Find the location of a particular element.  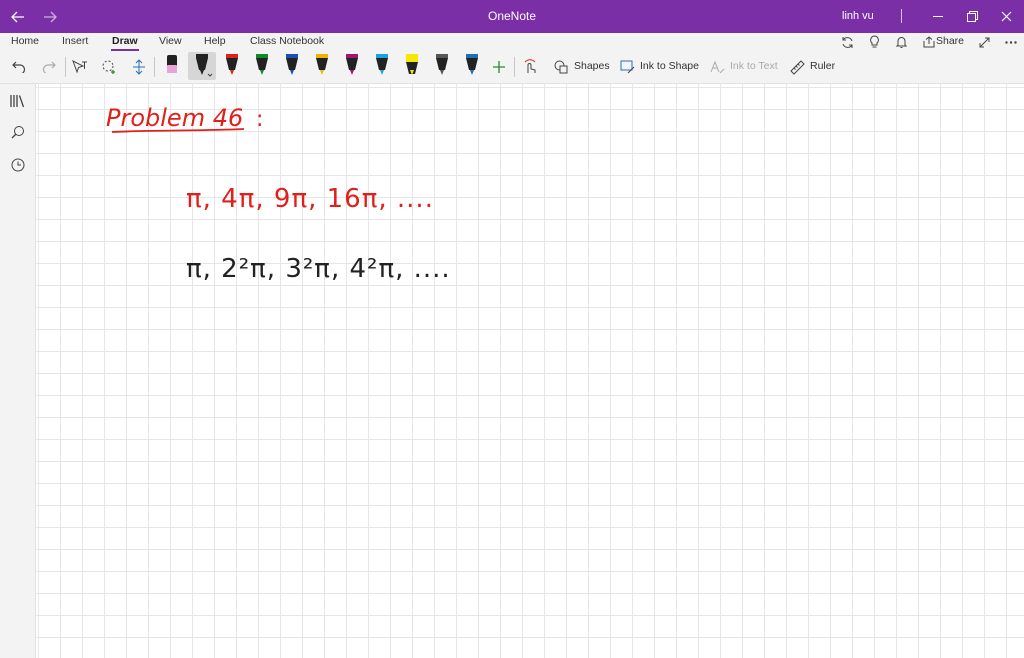

sync-icon is located at coordinates (847, 42).